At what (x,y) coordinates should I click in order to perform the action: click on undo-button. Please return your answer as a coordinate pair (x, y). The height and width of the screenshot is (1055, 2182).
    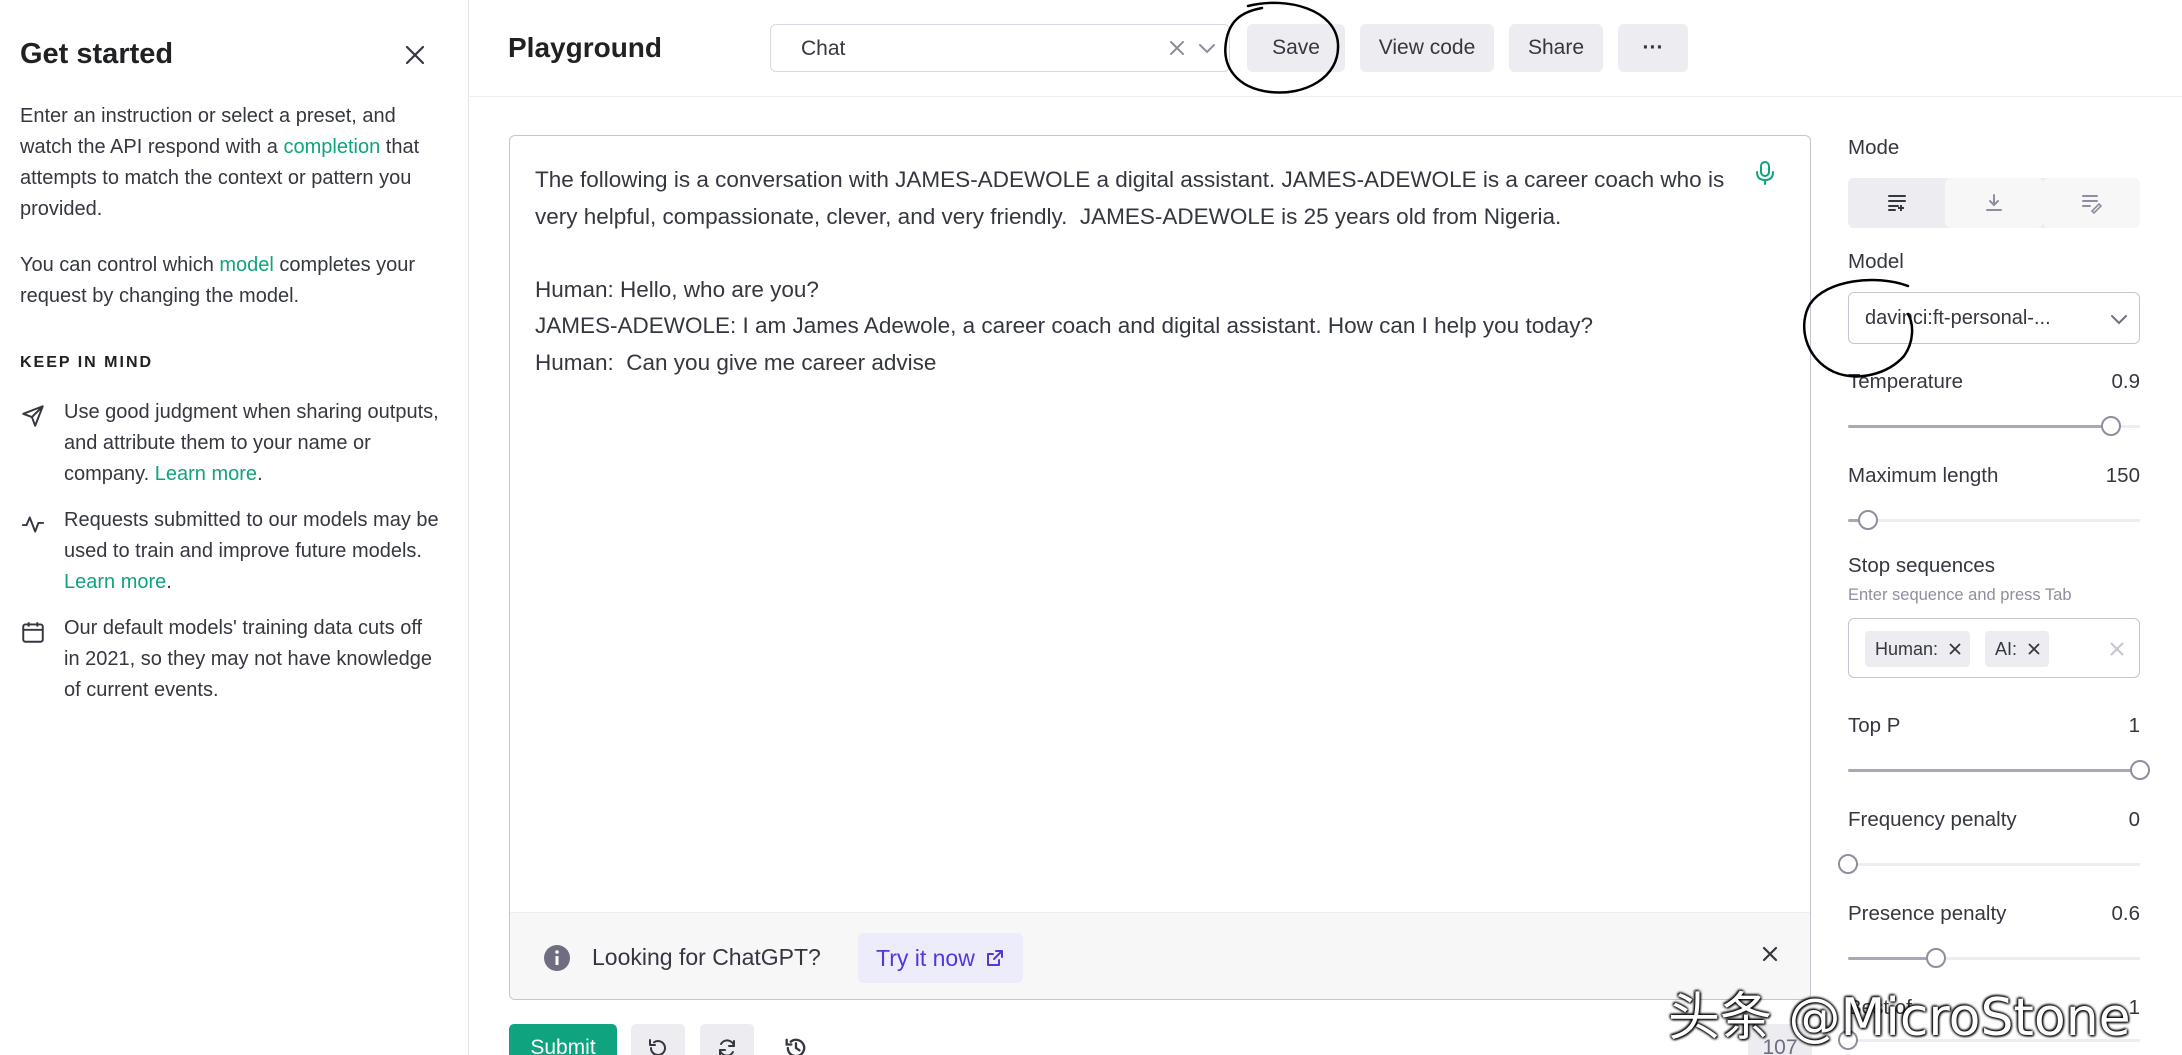
    Looking at the image, I should click on (658, 1039).